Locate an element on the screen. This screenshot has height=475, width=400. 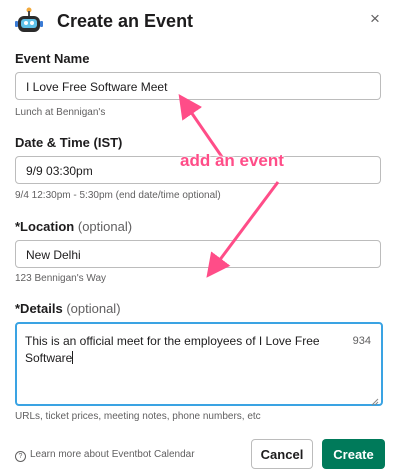
eventbot-robot-icon is located at coordinates (29, 21).